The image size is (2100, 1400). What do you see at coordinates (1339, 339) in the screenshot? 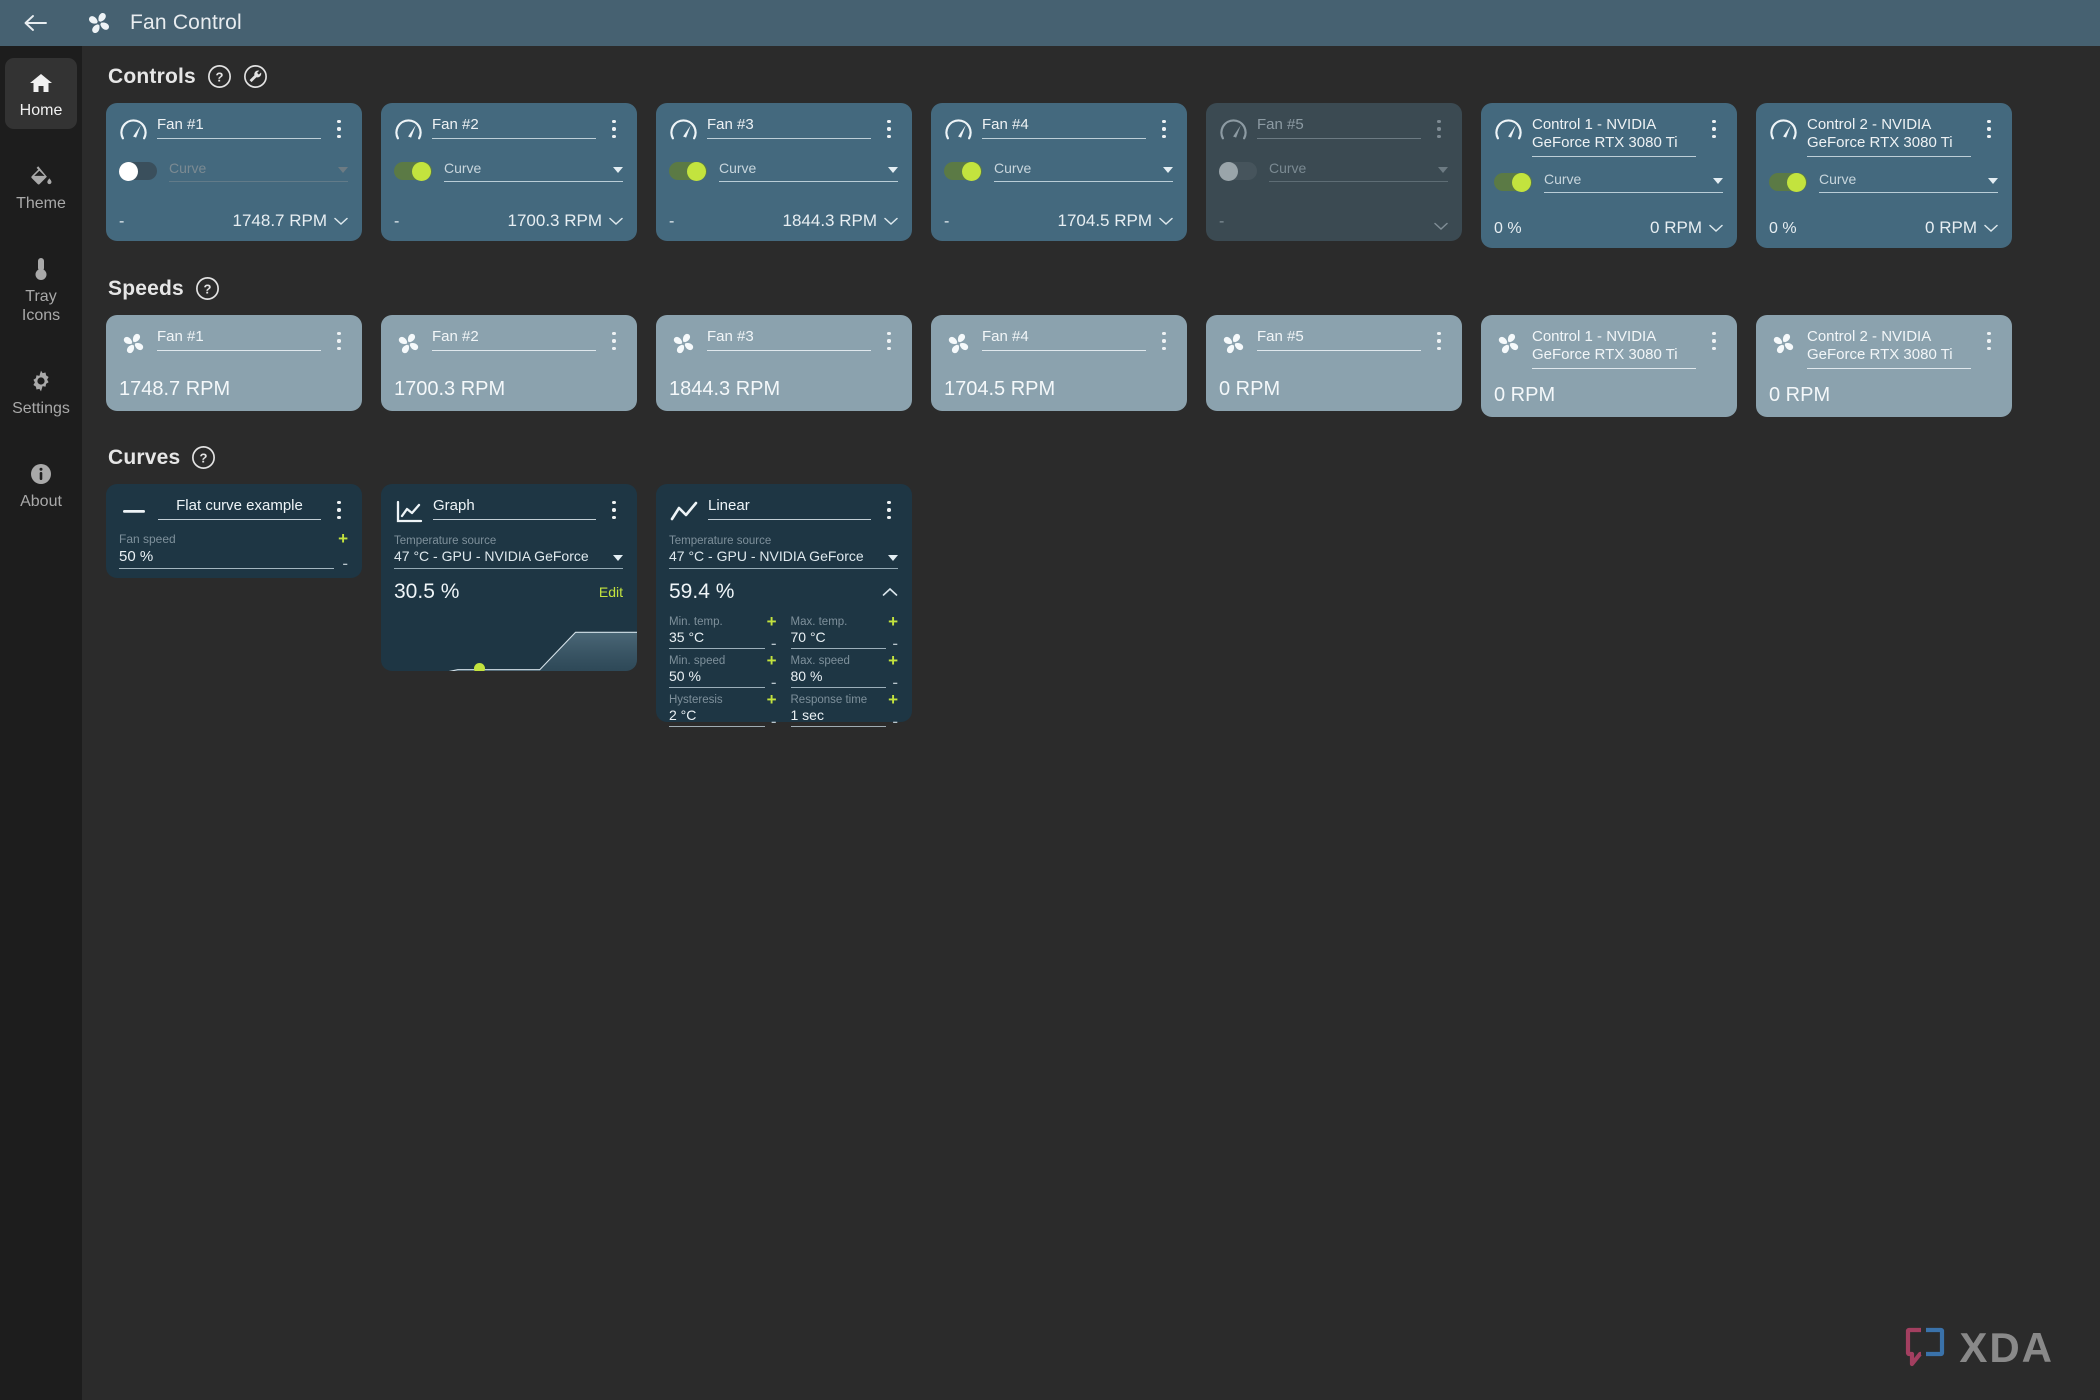
I see `speed-name: Fan #5` at bounding box center [1339, 339].